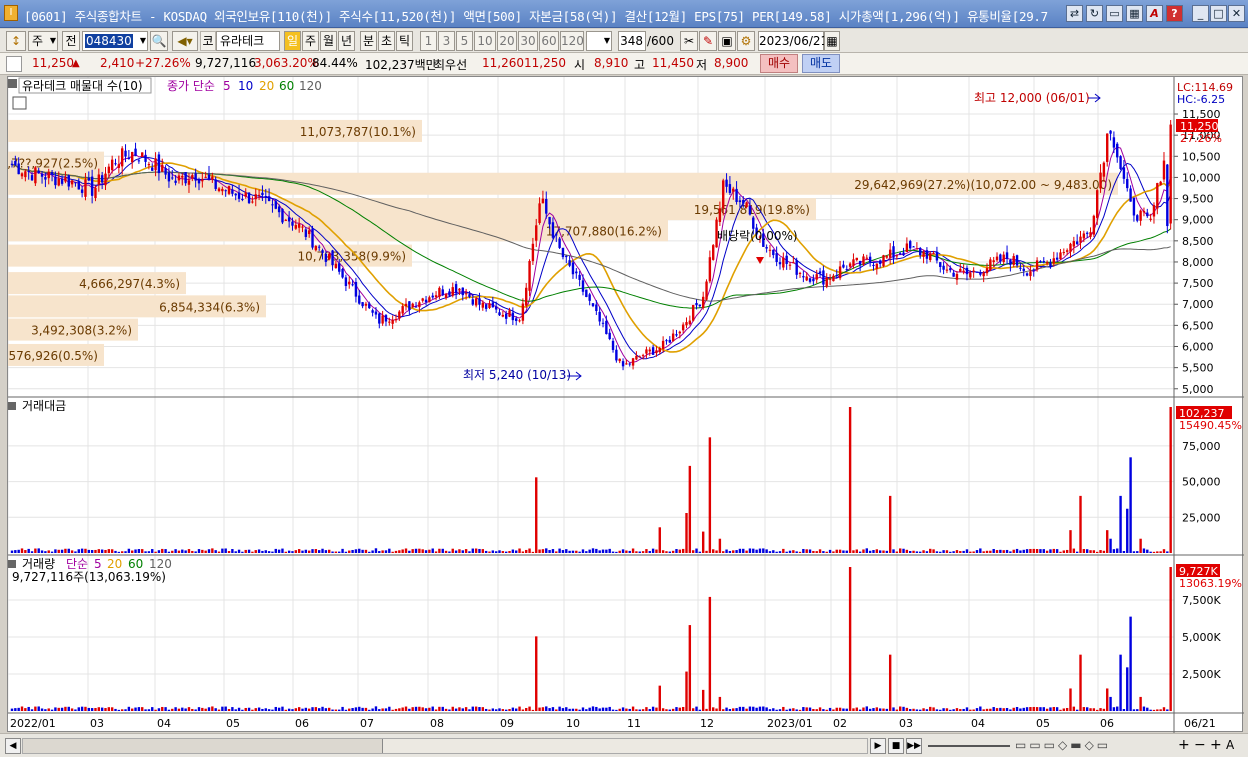 The height and width of the screenshot is (757, 1248). I want to click on drawing-tools-icon: ▭▭▭◇▬◇▭, so click(1063, 745).